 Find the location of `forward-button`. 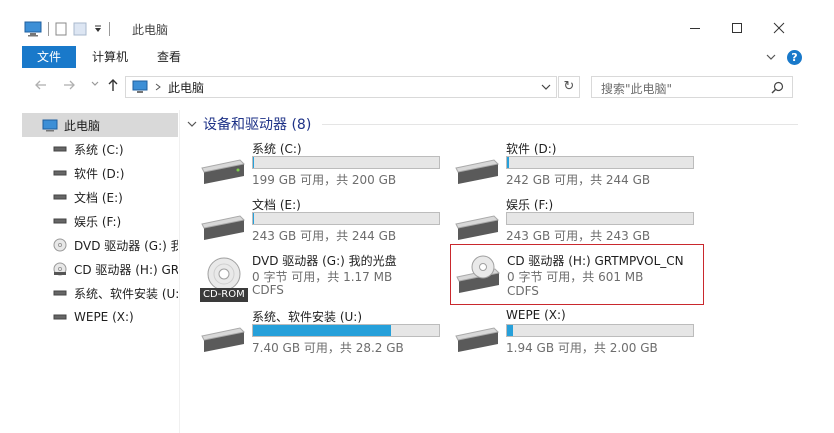

forward-button is located at coordinates (69, 87).